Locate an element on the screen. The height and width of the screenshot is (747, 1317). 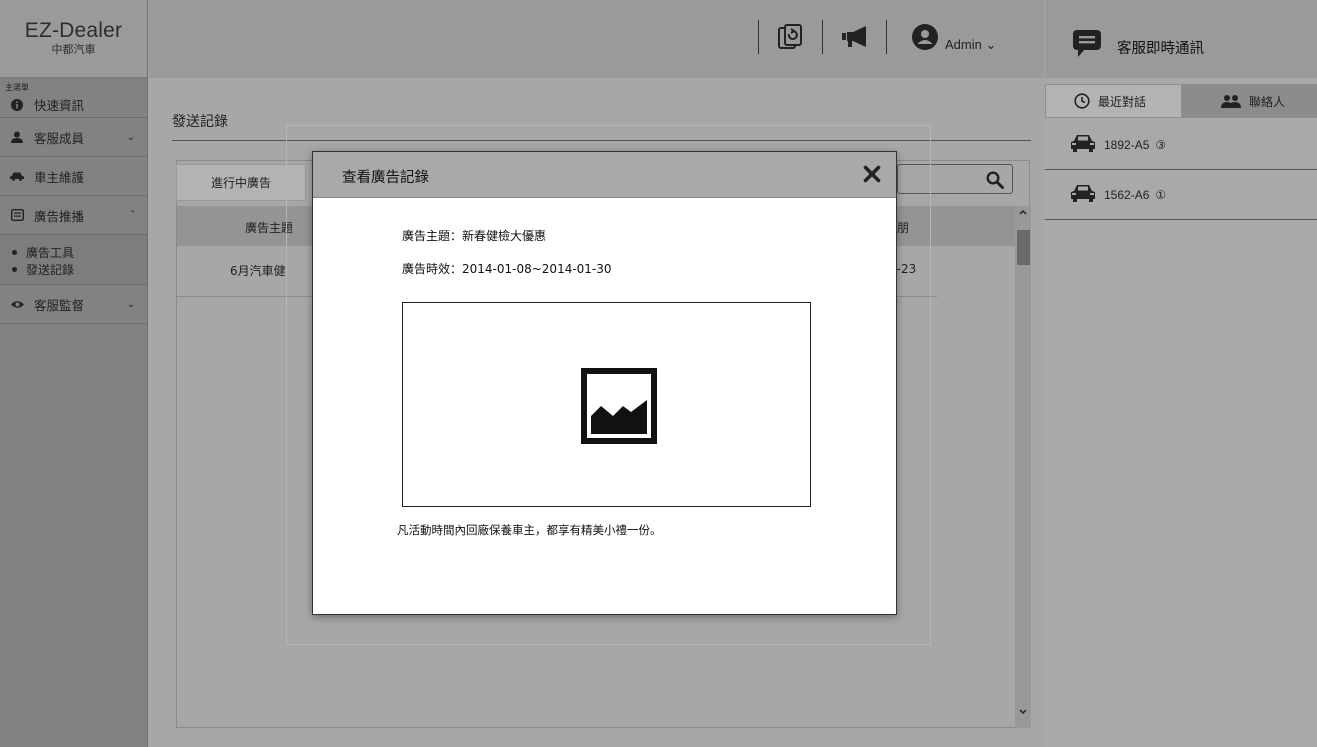
chevron-down-icon: ˅ is located at coordinates (132, 215).